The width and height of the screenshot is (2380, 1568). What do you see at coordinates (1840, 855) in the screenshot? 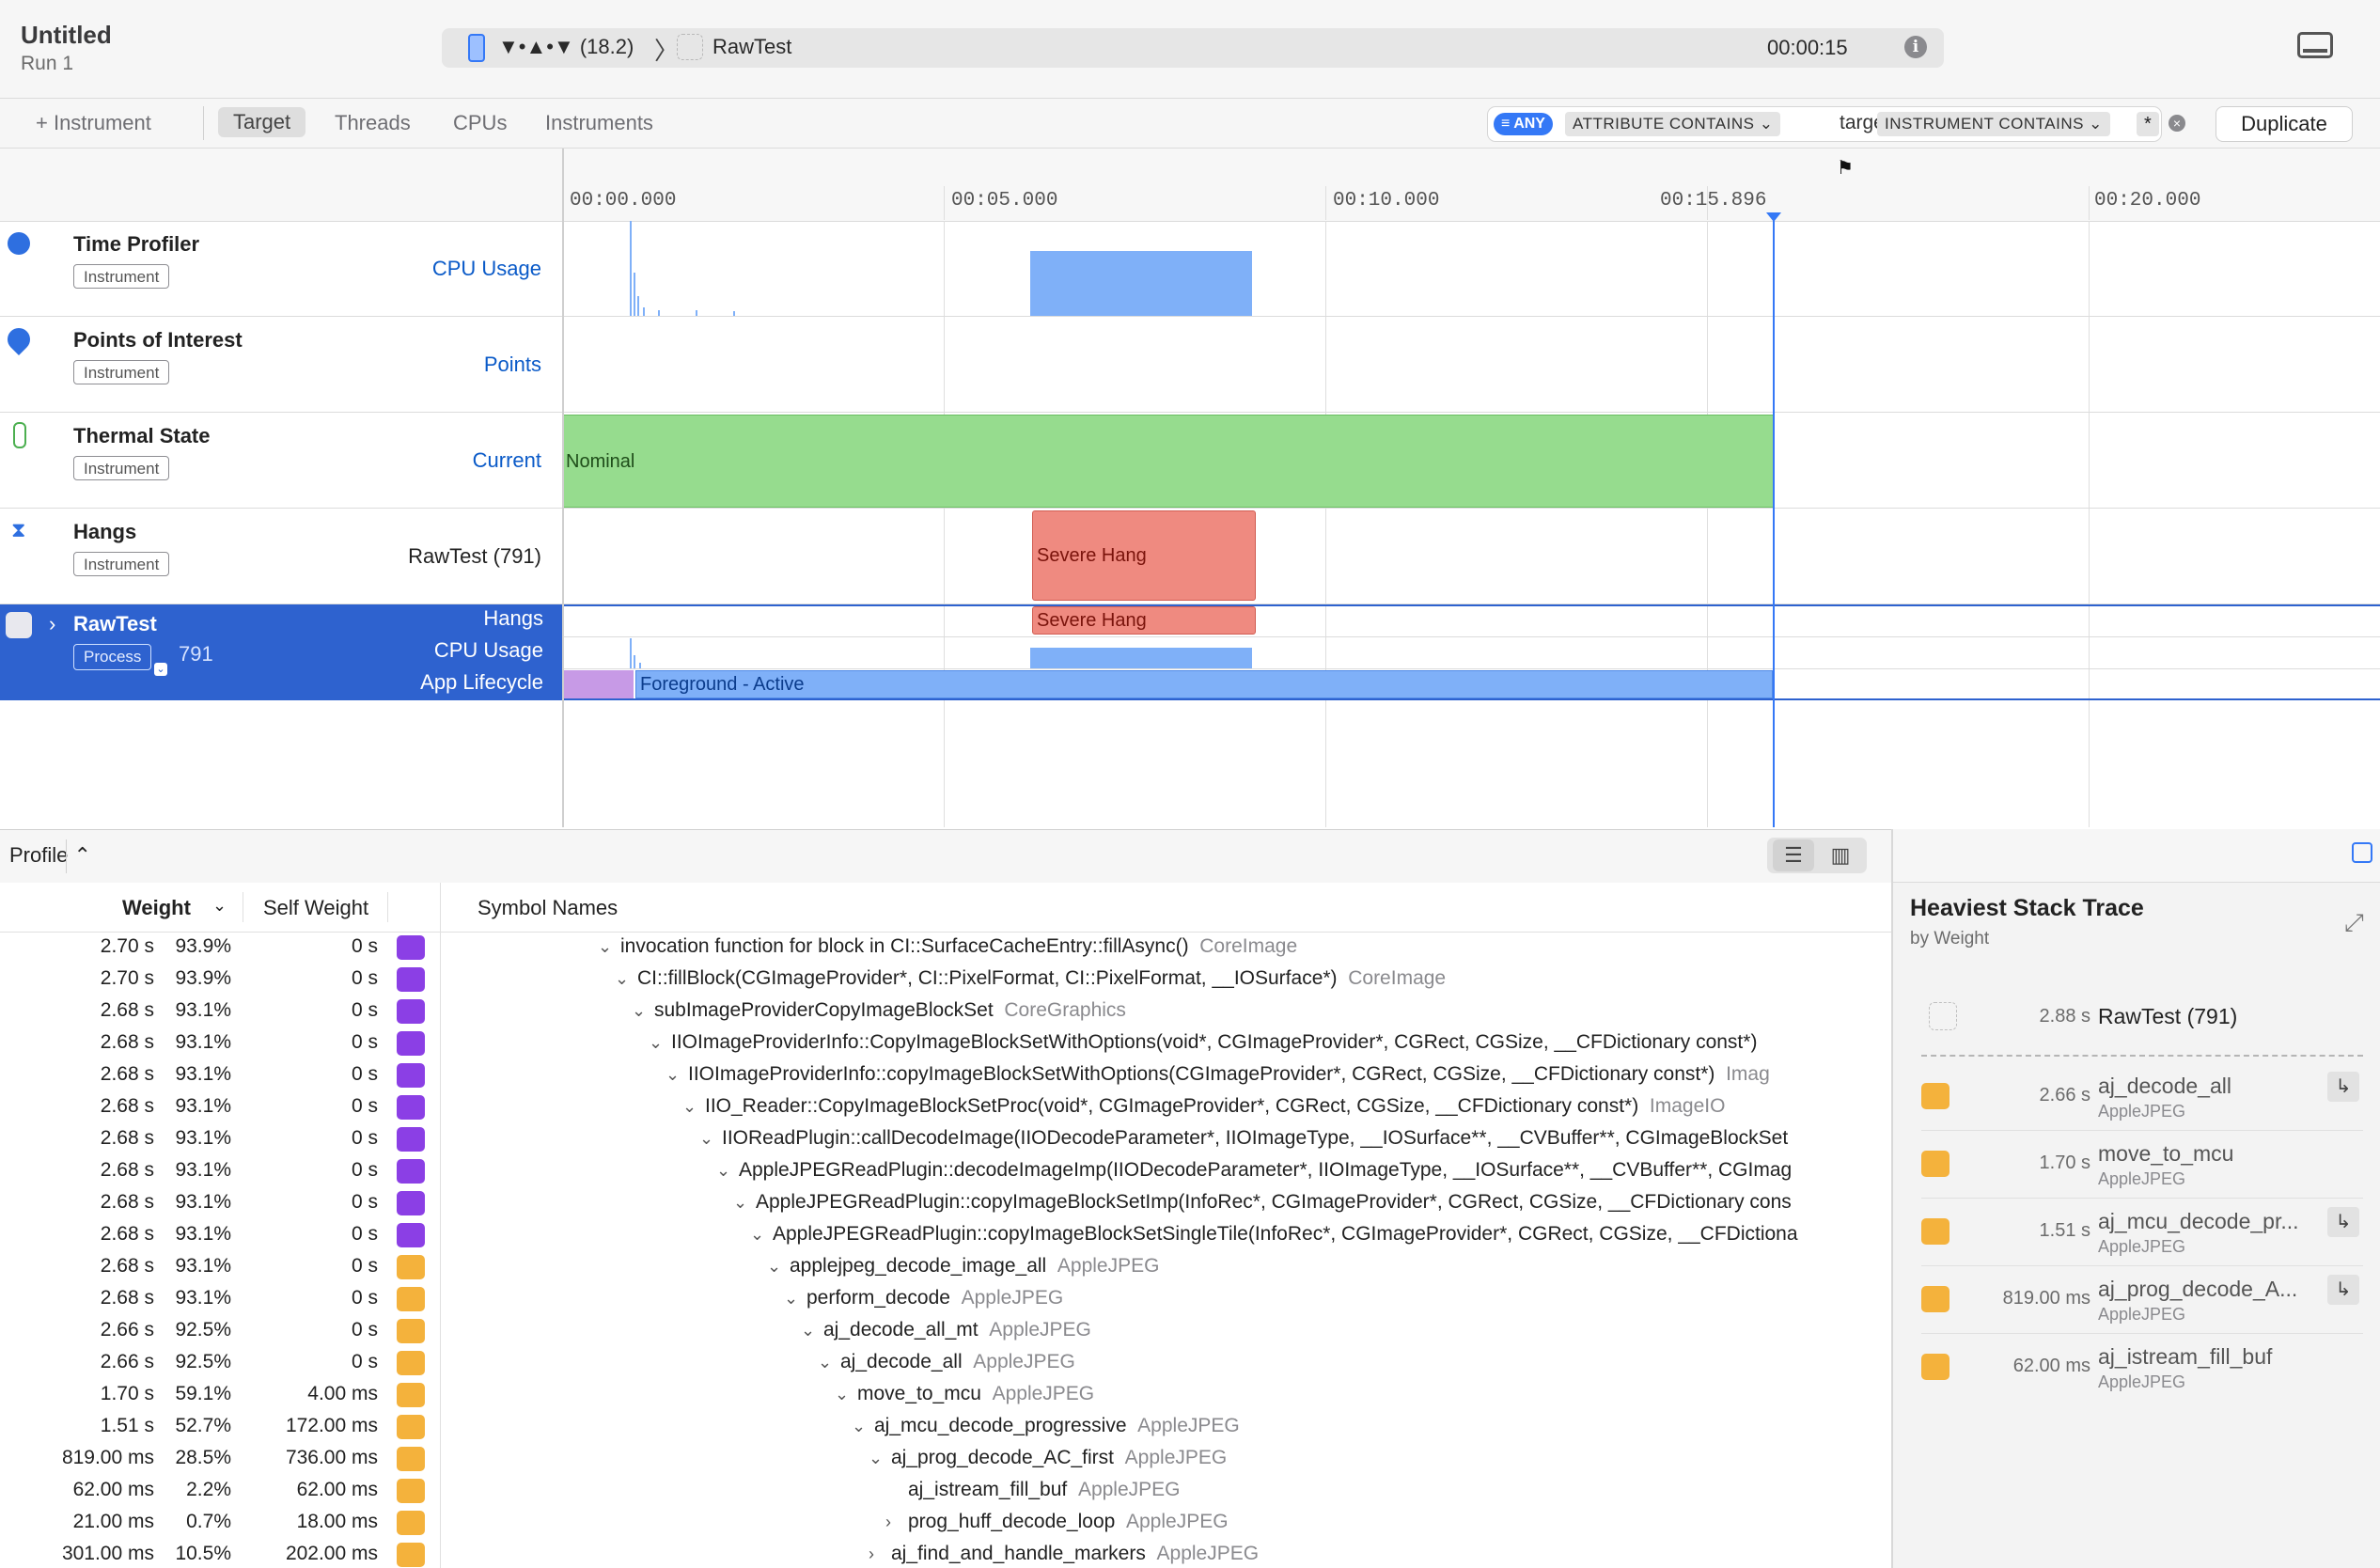
I see `flame-graph-icon: ▥` at bounding box center [1840, 855].